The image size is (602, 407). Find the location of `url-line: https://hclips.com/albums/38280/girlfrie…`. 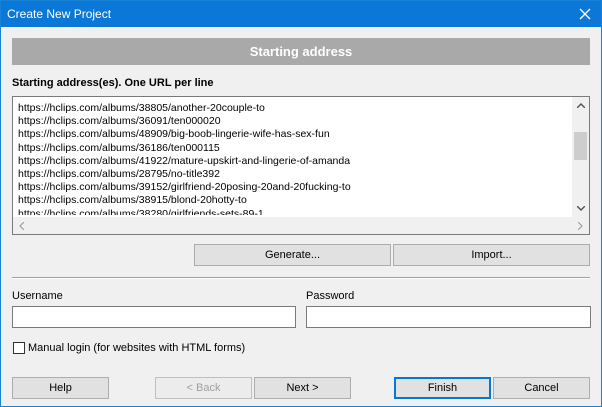

url-line: https://hclips.com/albums/38280/girlfrie… is located at coordinates (141, 211).